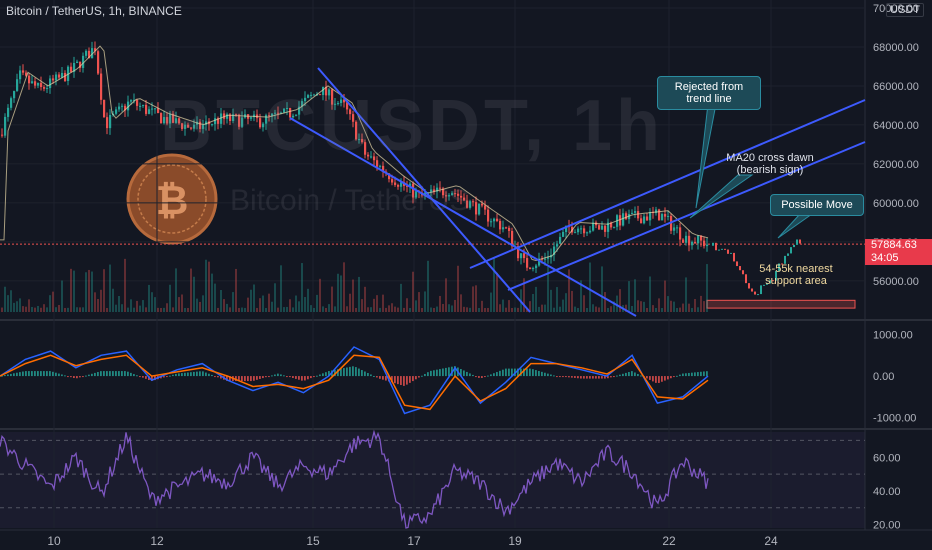 The image size is (932, 550). Describe the element at coordinates (896, 126) in the screenshot. I see `price-tick-label: 64000.00` at that location.